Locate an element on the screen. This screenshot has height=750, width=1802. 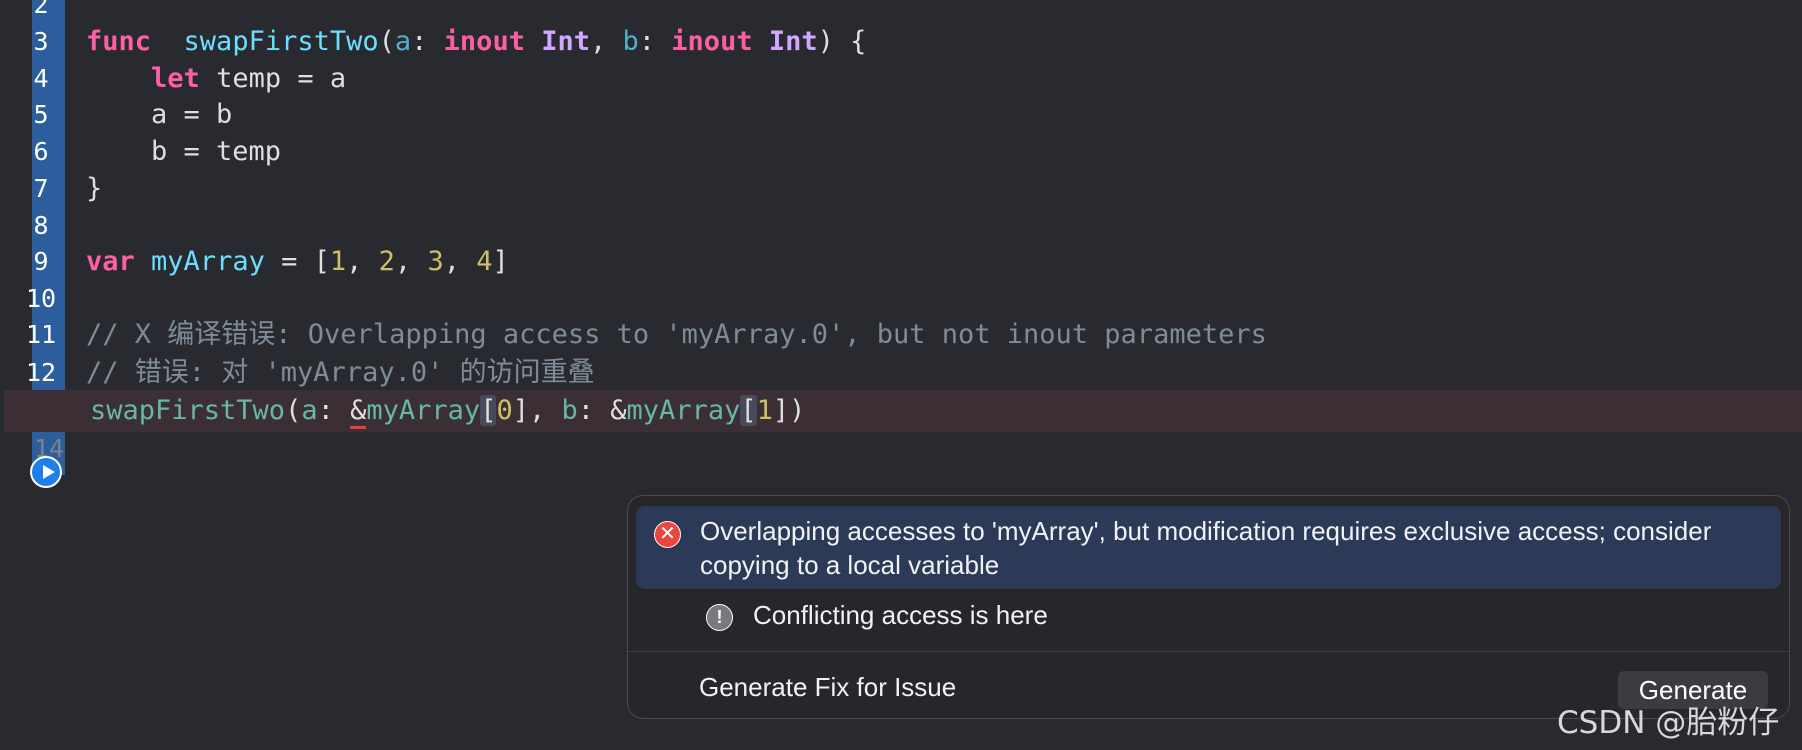
line-number: 11 is located at coordinates (41, 334).